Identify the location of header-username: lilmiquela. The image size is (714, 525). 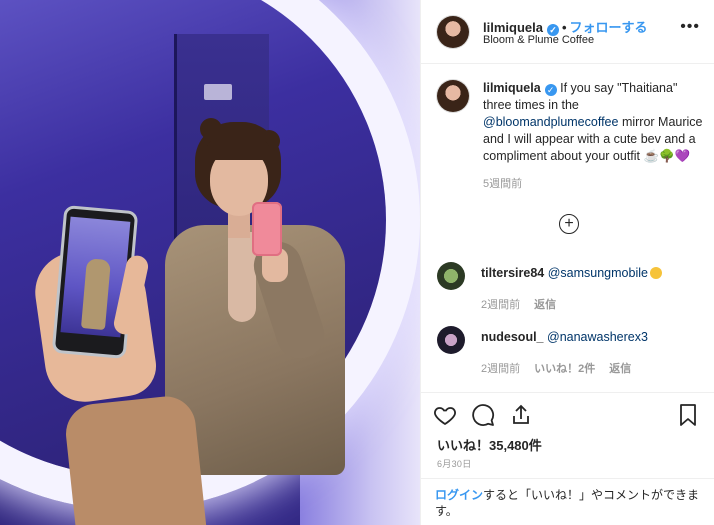
(513, 27).